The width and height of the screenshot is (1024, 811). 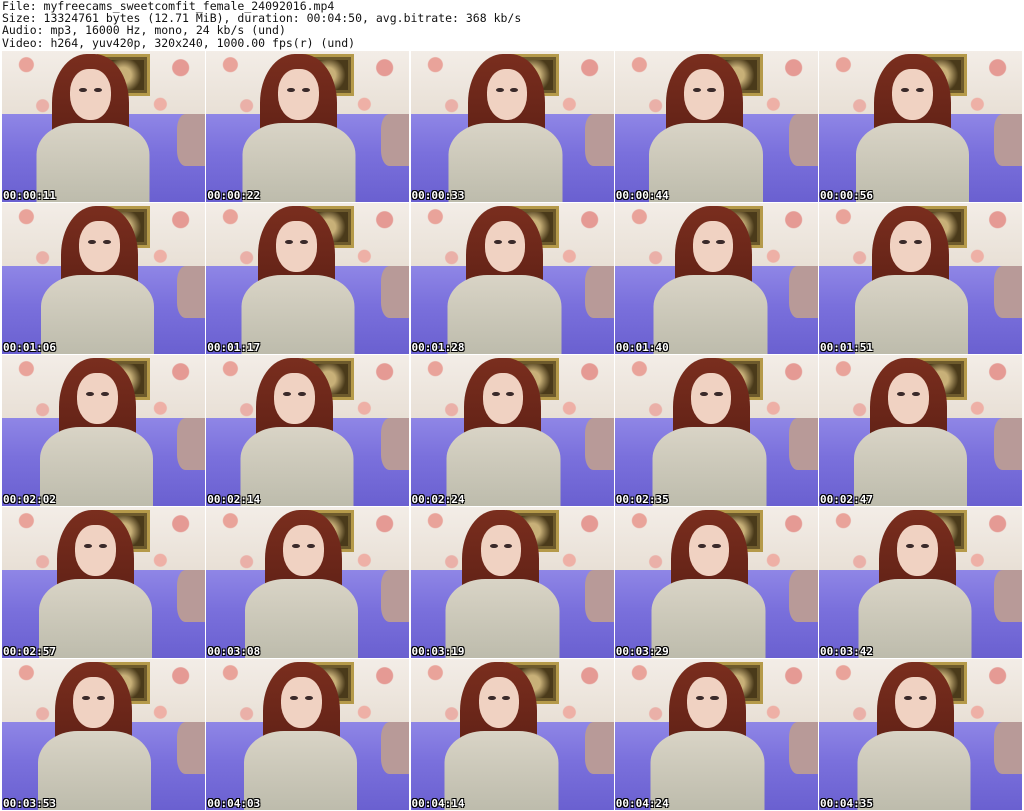 What do you see at coordinates (438, 499) in the screenshot?
I see `thumbnail-timestamp: 00:02:24` at bounding box center [438, 499].